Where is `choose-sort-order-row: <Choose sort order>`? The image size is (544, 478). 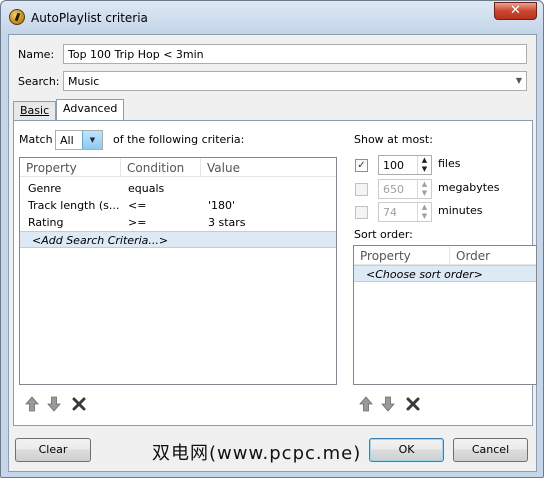 choose-sort-order-row: <Choose sort order> is located at coordinates (445, 273).